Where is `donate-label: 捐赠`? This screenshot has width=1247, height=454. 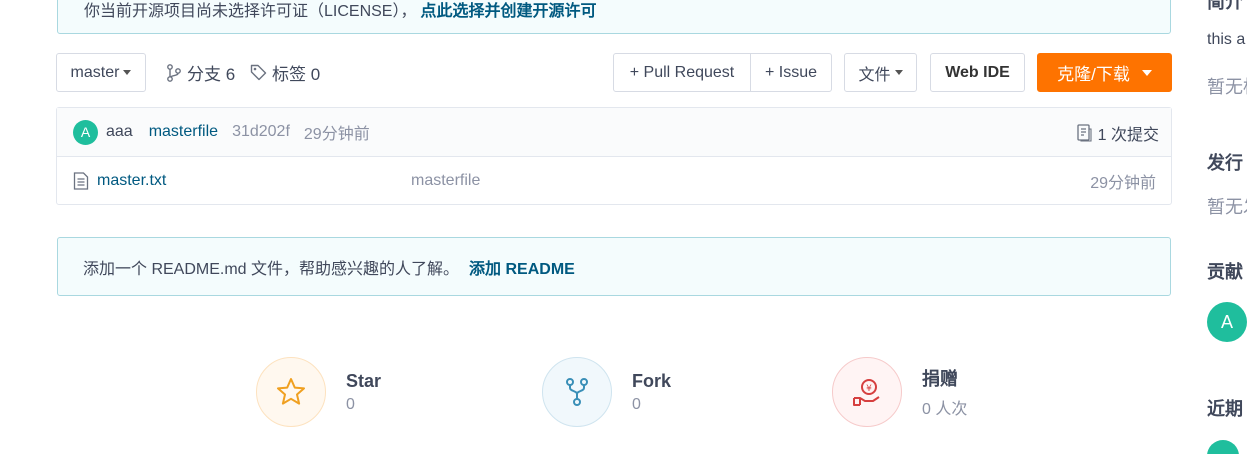 donate-label: 捐赠 is located at coordinates (940, 379).